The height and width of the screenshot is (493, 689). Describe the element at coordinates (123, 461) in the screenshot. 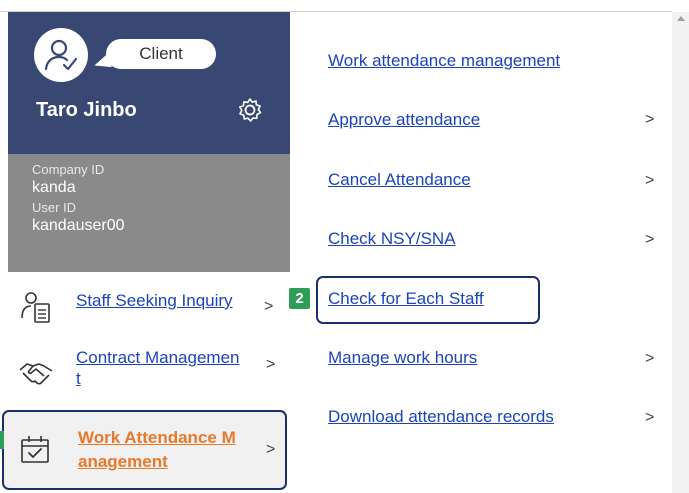

I see `sidebar-item-label-wrap: anagement` at that location.